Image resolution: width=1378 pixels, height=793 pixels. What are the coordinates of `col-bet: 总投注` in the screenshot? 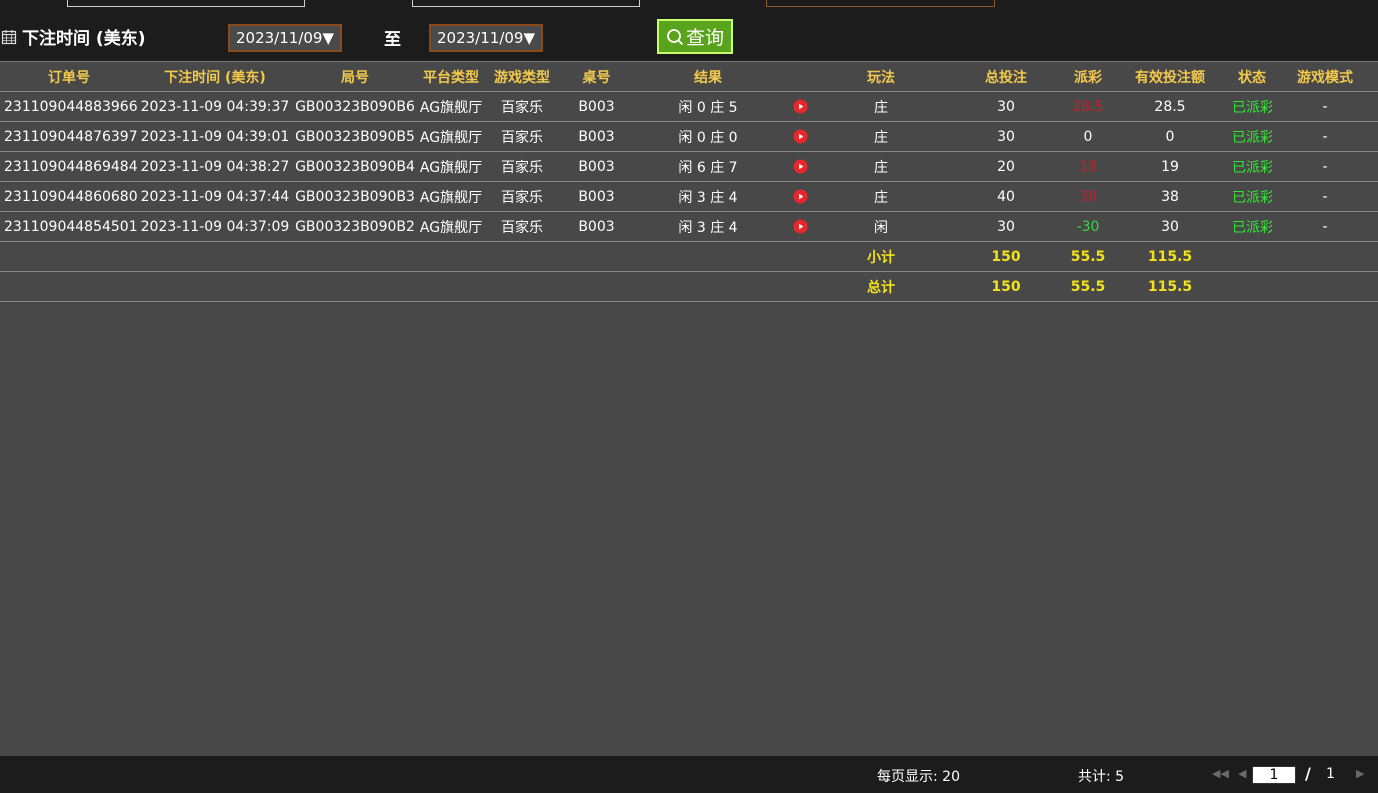 It's located at (1006, 77).